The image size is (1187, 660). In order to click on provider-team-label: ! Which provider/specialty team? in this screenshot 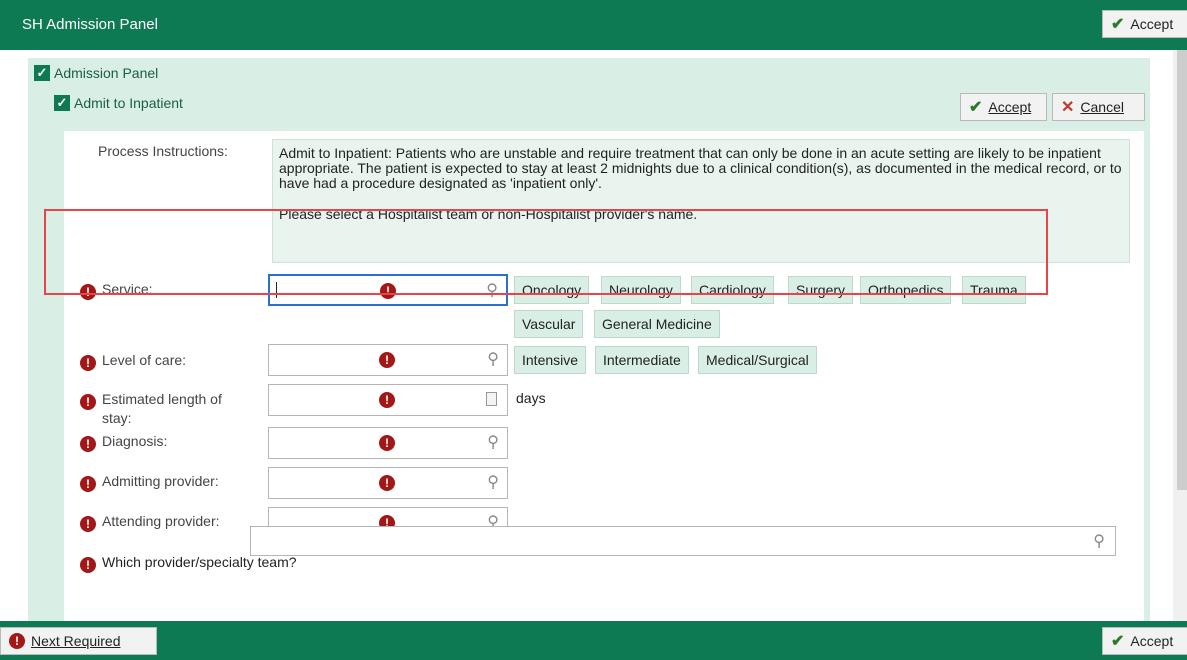, I will do `click(188, 563)`.